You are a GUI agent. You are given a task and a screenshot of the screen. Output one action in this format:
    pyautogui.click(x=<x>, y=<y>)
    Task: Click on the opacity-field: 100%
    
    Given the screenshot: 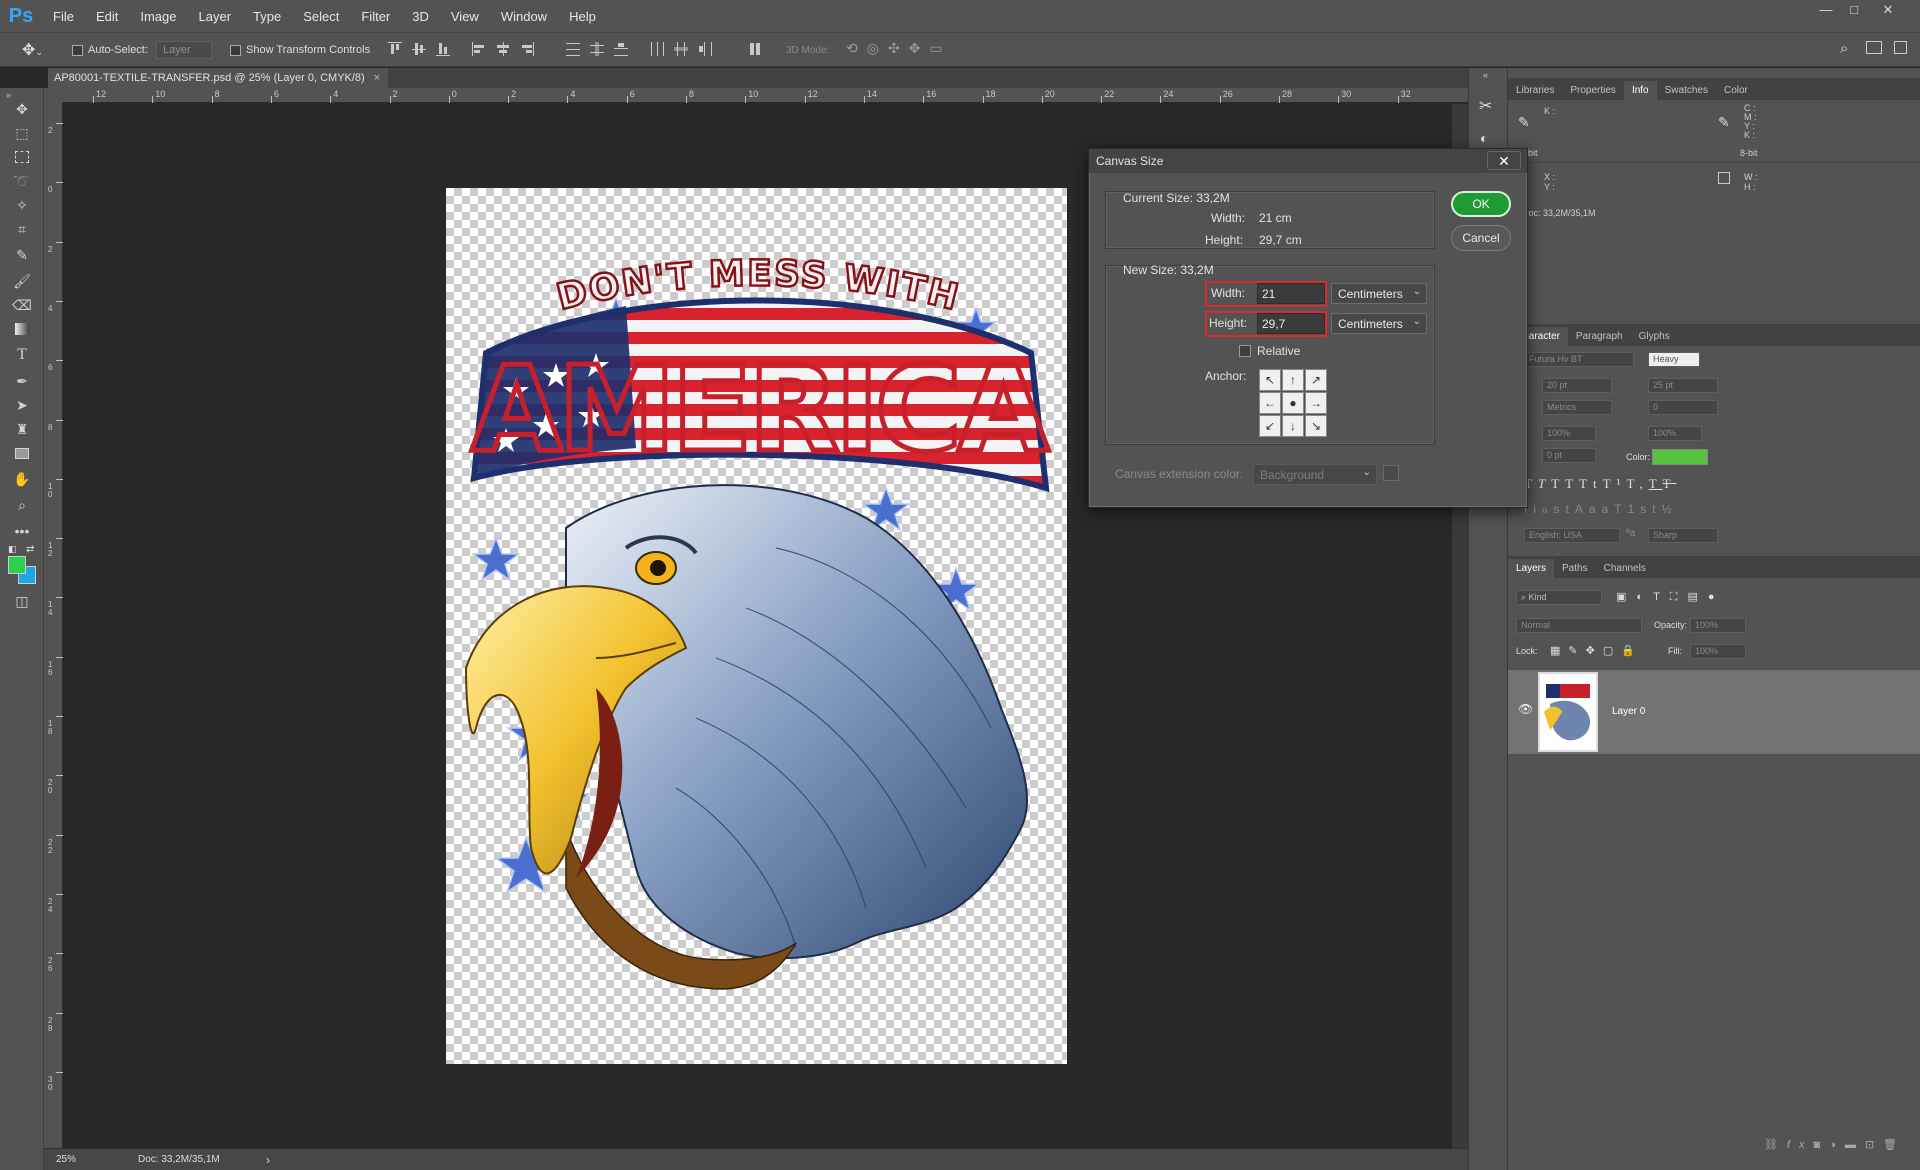 What is the action you would take?
    pyautogui.click(x=1718, y=625)
    